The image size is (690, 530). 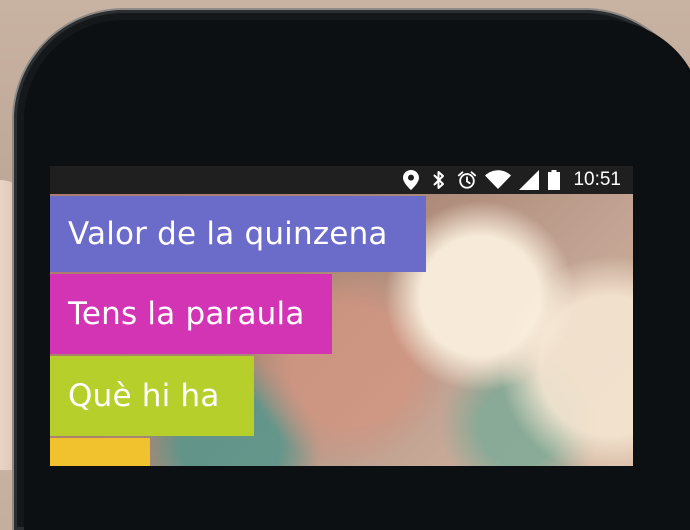 I want to click on signal-icon, so click(x=529, y=180).